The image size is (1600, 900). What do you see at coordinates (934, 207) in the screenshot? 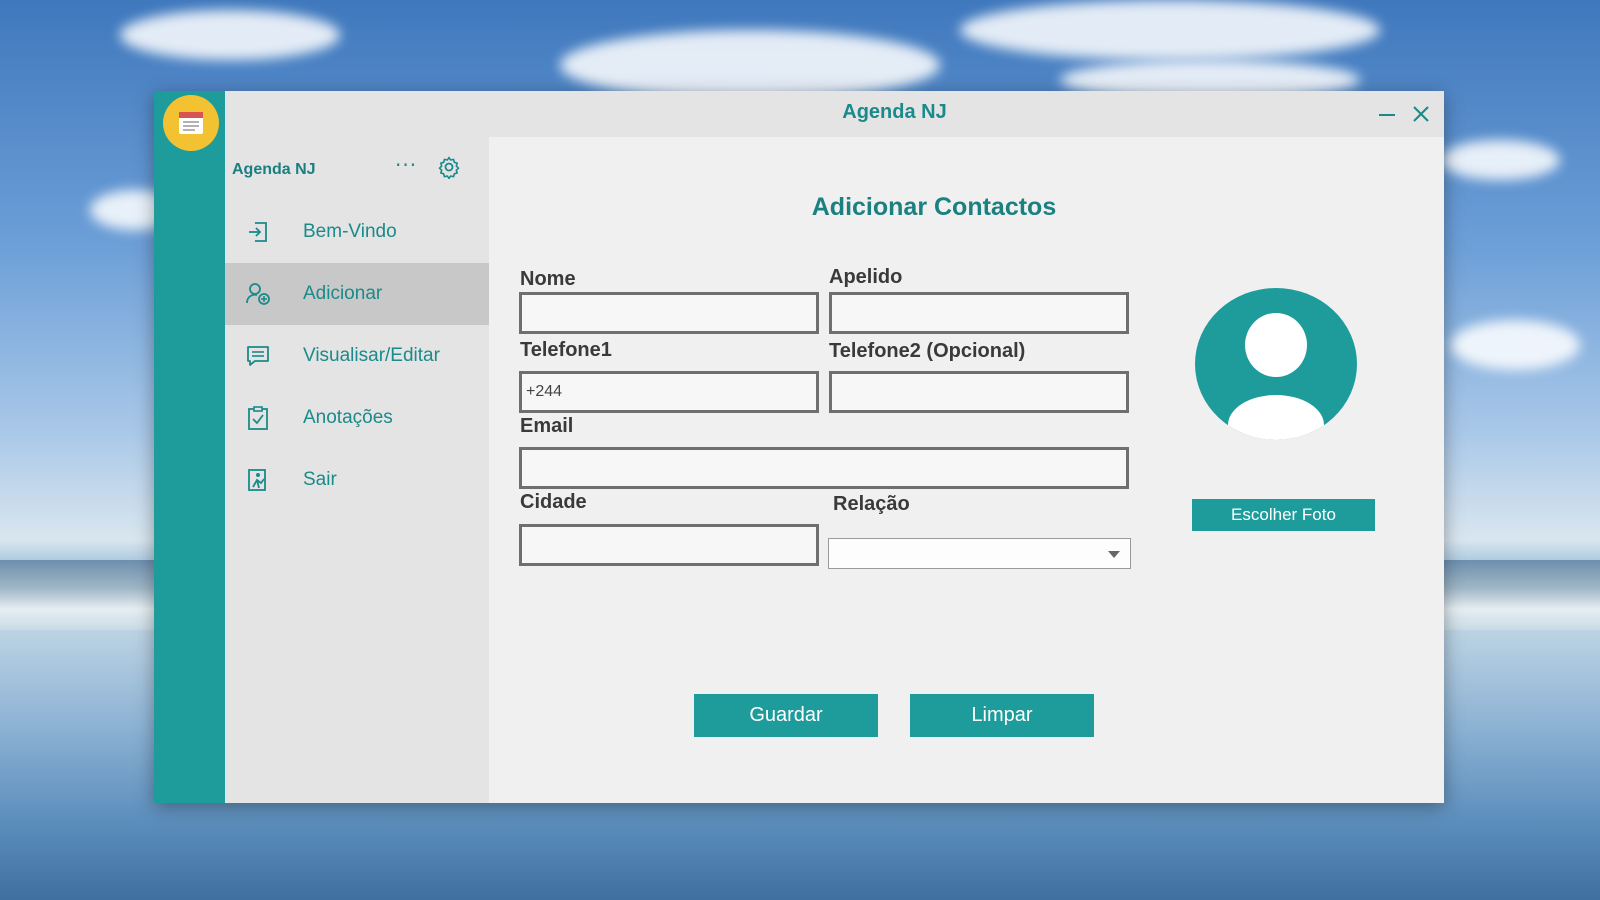
I see `page-title: Adicionar Contactos` at bounding box center [934, 207].